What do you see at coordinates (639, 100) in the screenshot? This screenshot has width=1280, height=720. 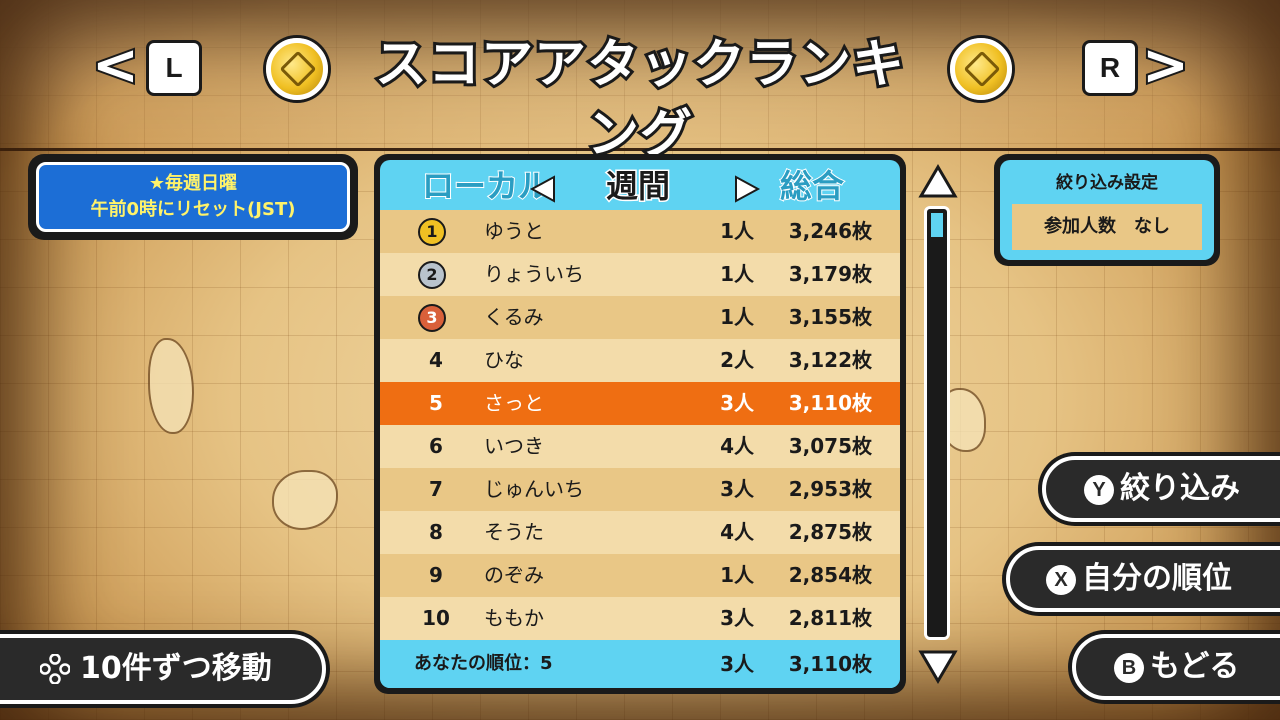 I see `page-title: スコアアタックランキング` at bounding box center [639, 100].